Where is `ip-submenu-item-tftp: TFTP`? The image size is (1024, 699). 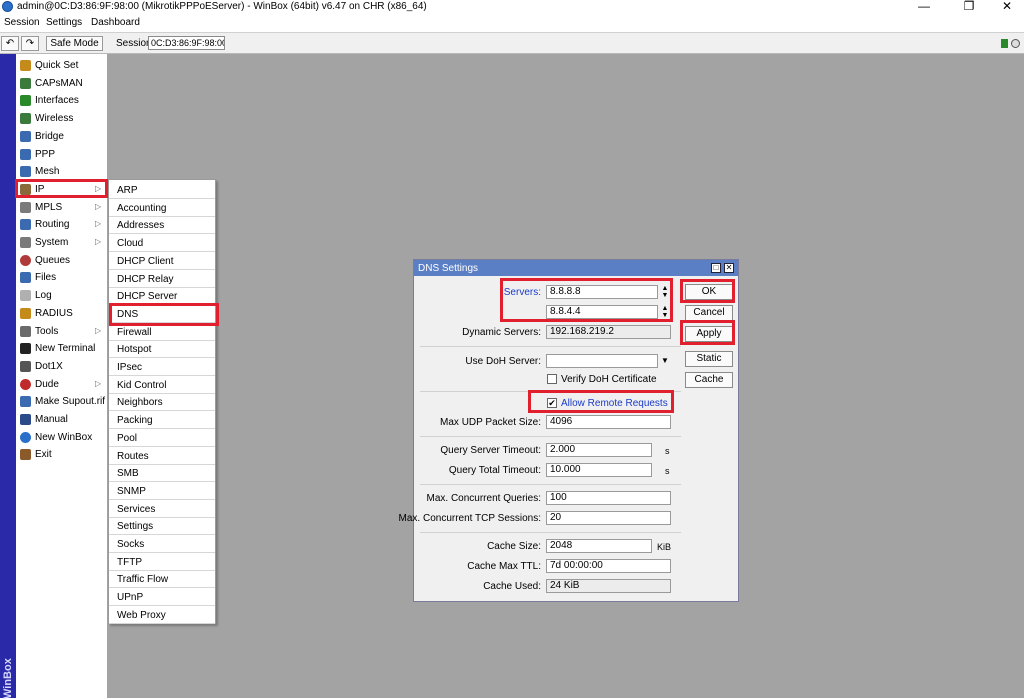 ip-submenu-item-tftp: TFTP is located at coordinates (162, 562).